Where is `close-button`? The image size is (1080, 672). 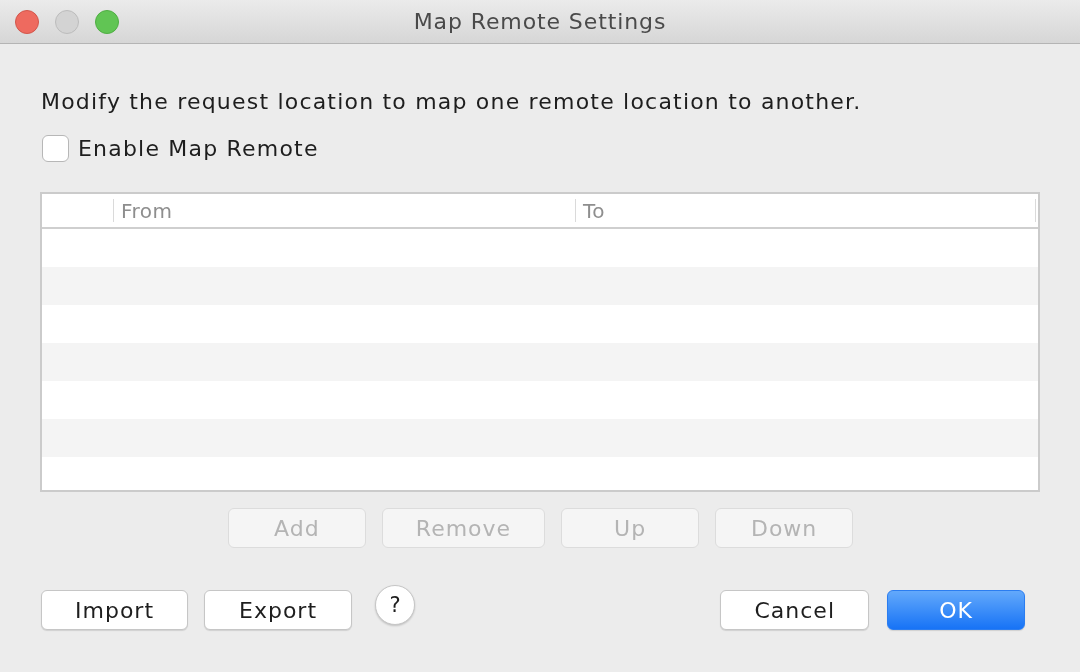 close-button is located at coordinates (27, 21).